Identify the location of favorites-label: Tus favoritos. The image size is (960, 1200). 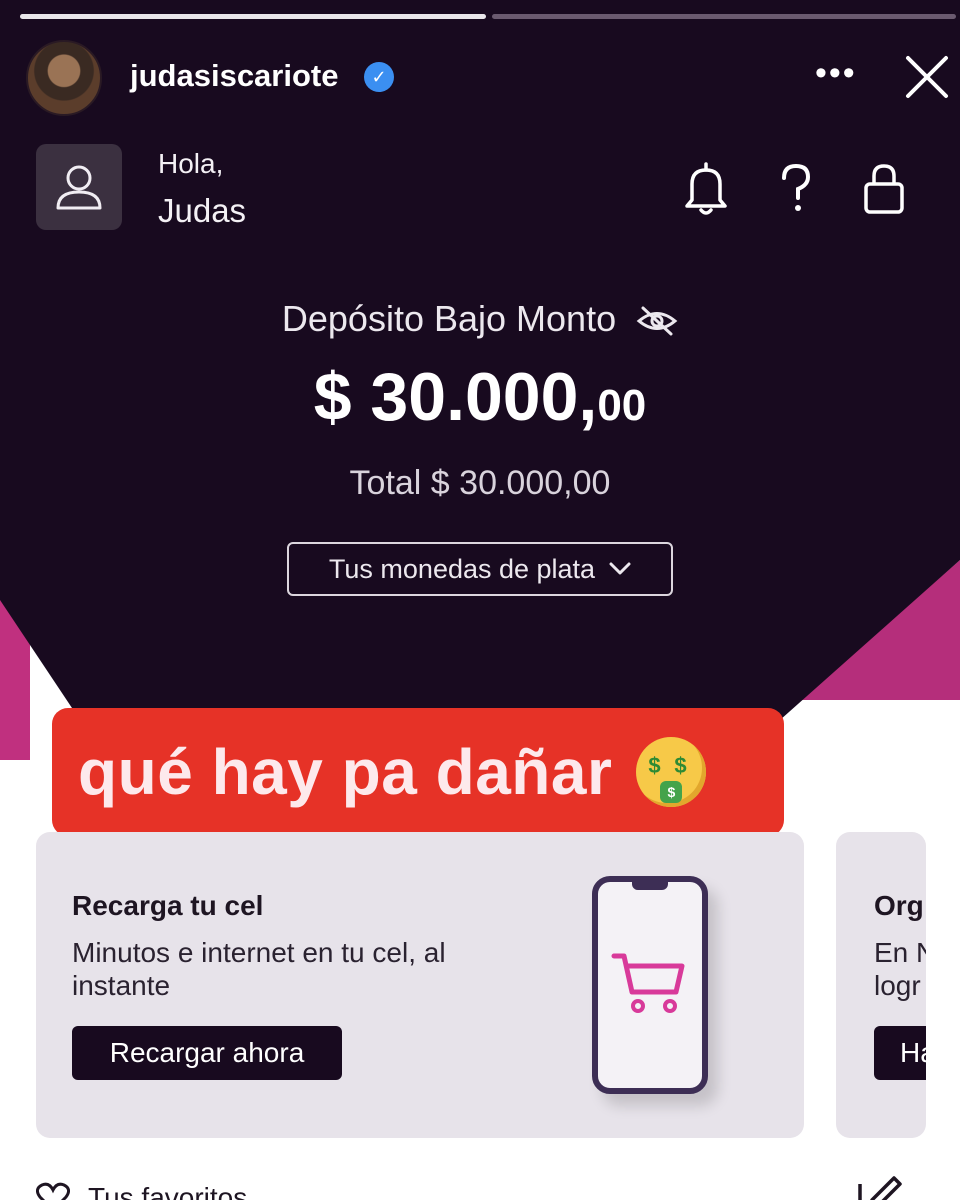
(168, 1191).